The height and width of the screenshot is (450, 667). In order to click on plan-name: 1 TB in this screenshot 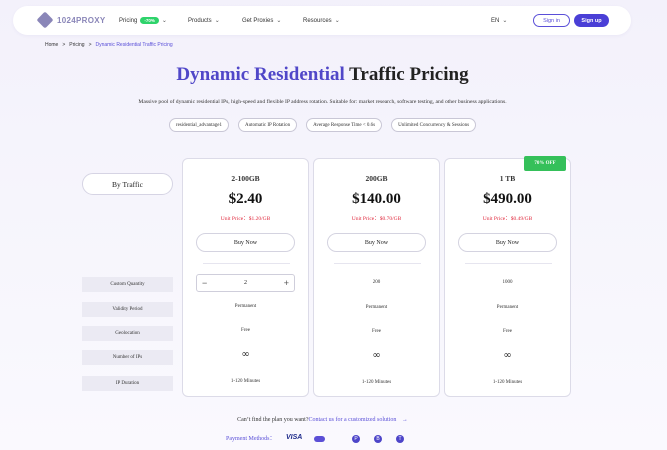, I will do `click(507, 178)`.